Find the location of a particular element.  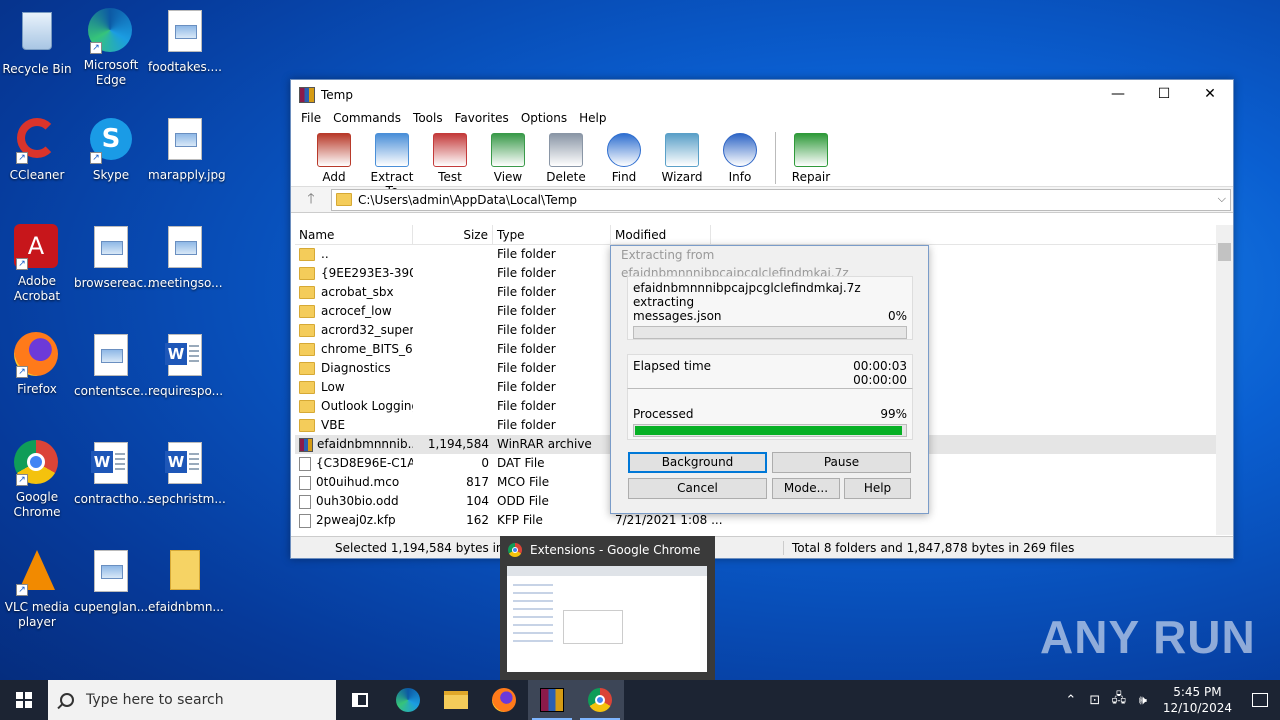

wizard-button: Wizard is located at coordinates (682, 156).